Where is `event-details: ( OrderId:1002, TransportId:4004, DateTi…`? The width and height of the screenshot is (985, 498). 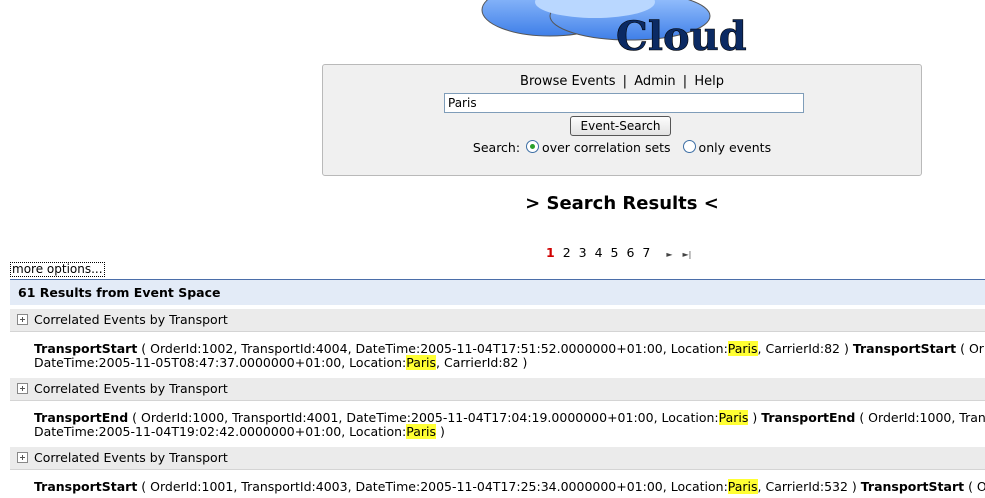 event-details: ( OrderId:1002, TransportId:4004, DateTi… is located at coordinates (432, 348).